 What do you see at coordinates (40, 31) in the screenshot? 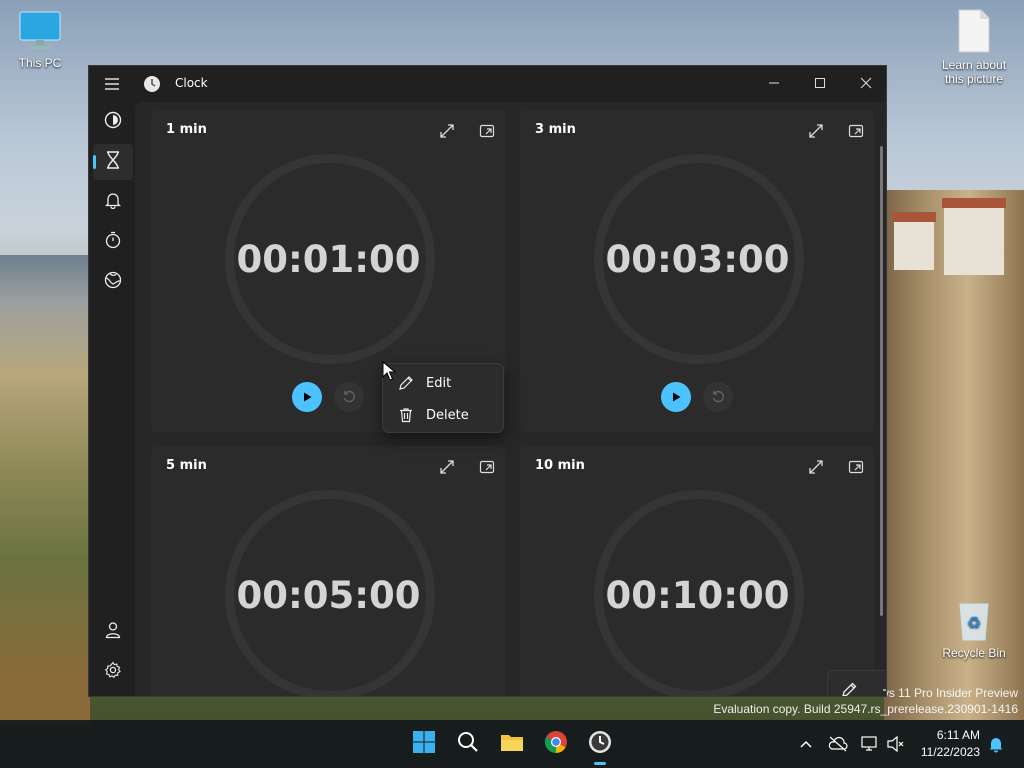
I see `monitor-icon` at bounding box center [40, 31].